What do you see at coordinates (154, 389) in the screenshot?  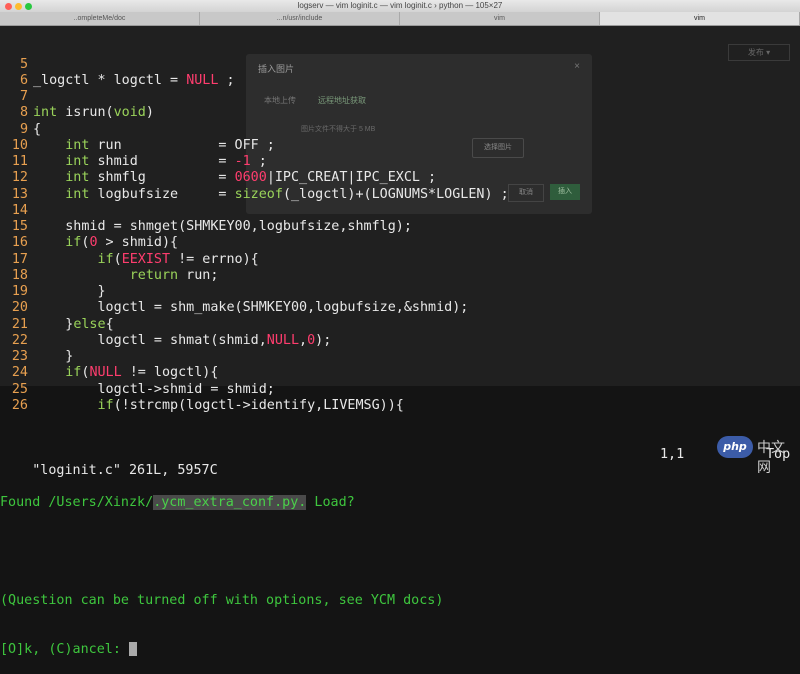 I see `code-token: logctl->shmid = shmid;` at bounding box center [154, 389].